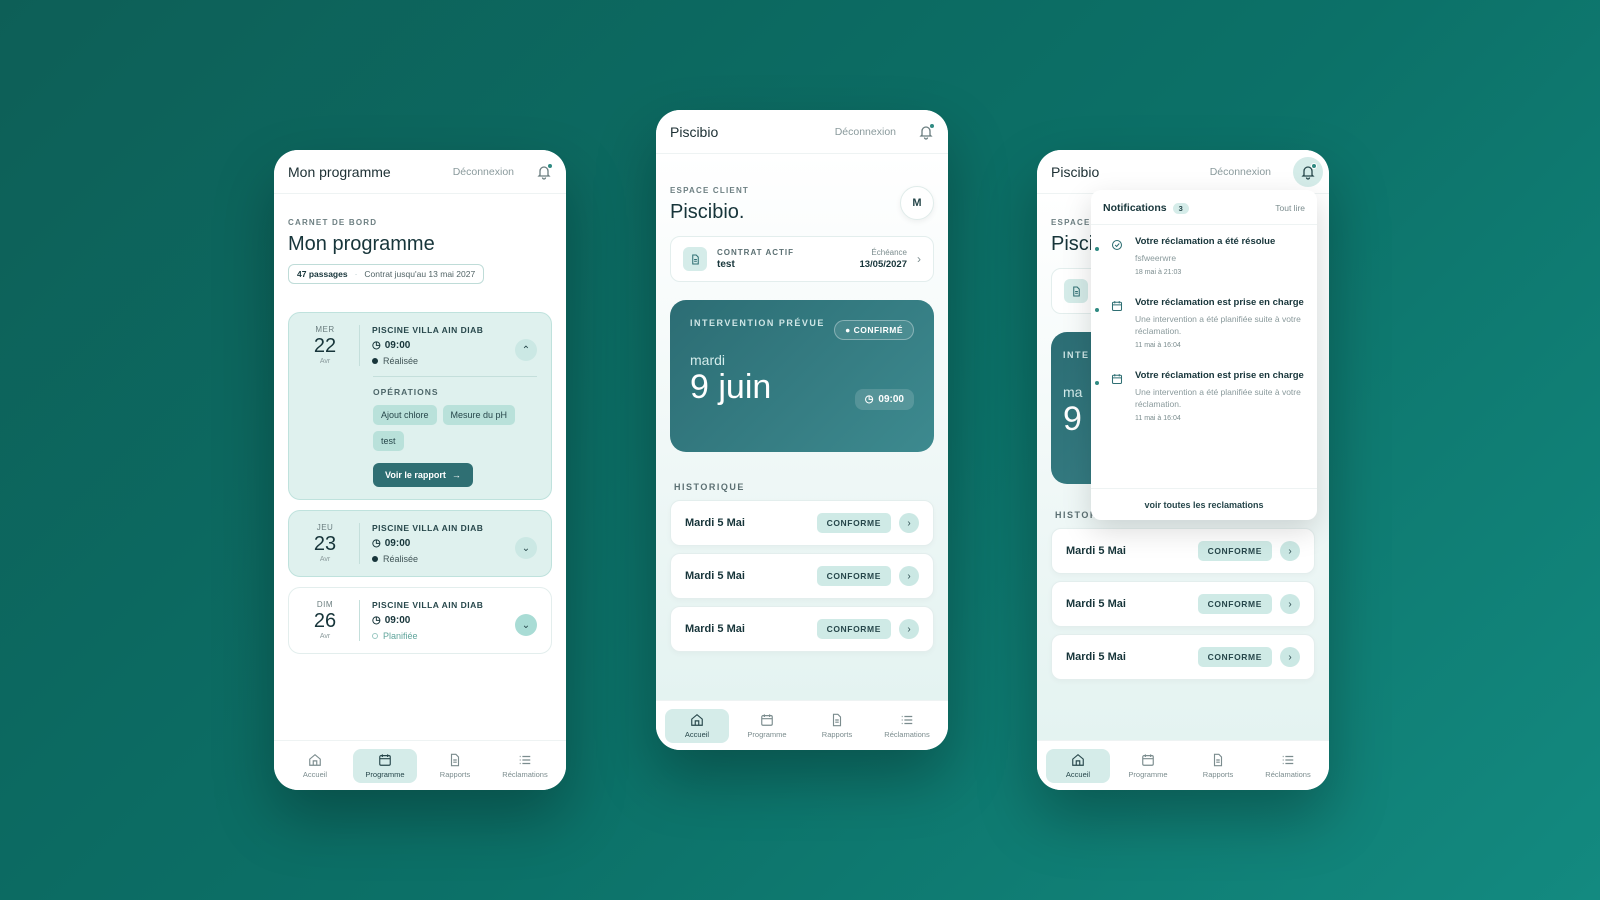  I want to click on view-report-button: Voir le rapport →, so click(423, 475).